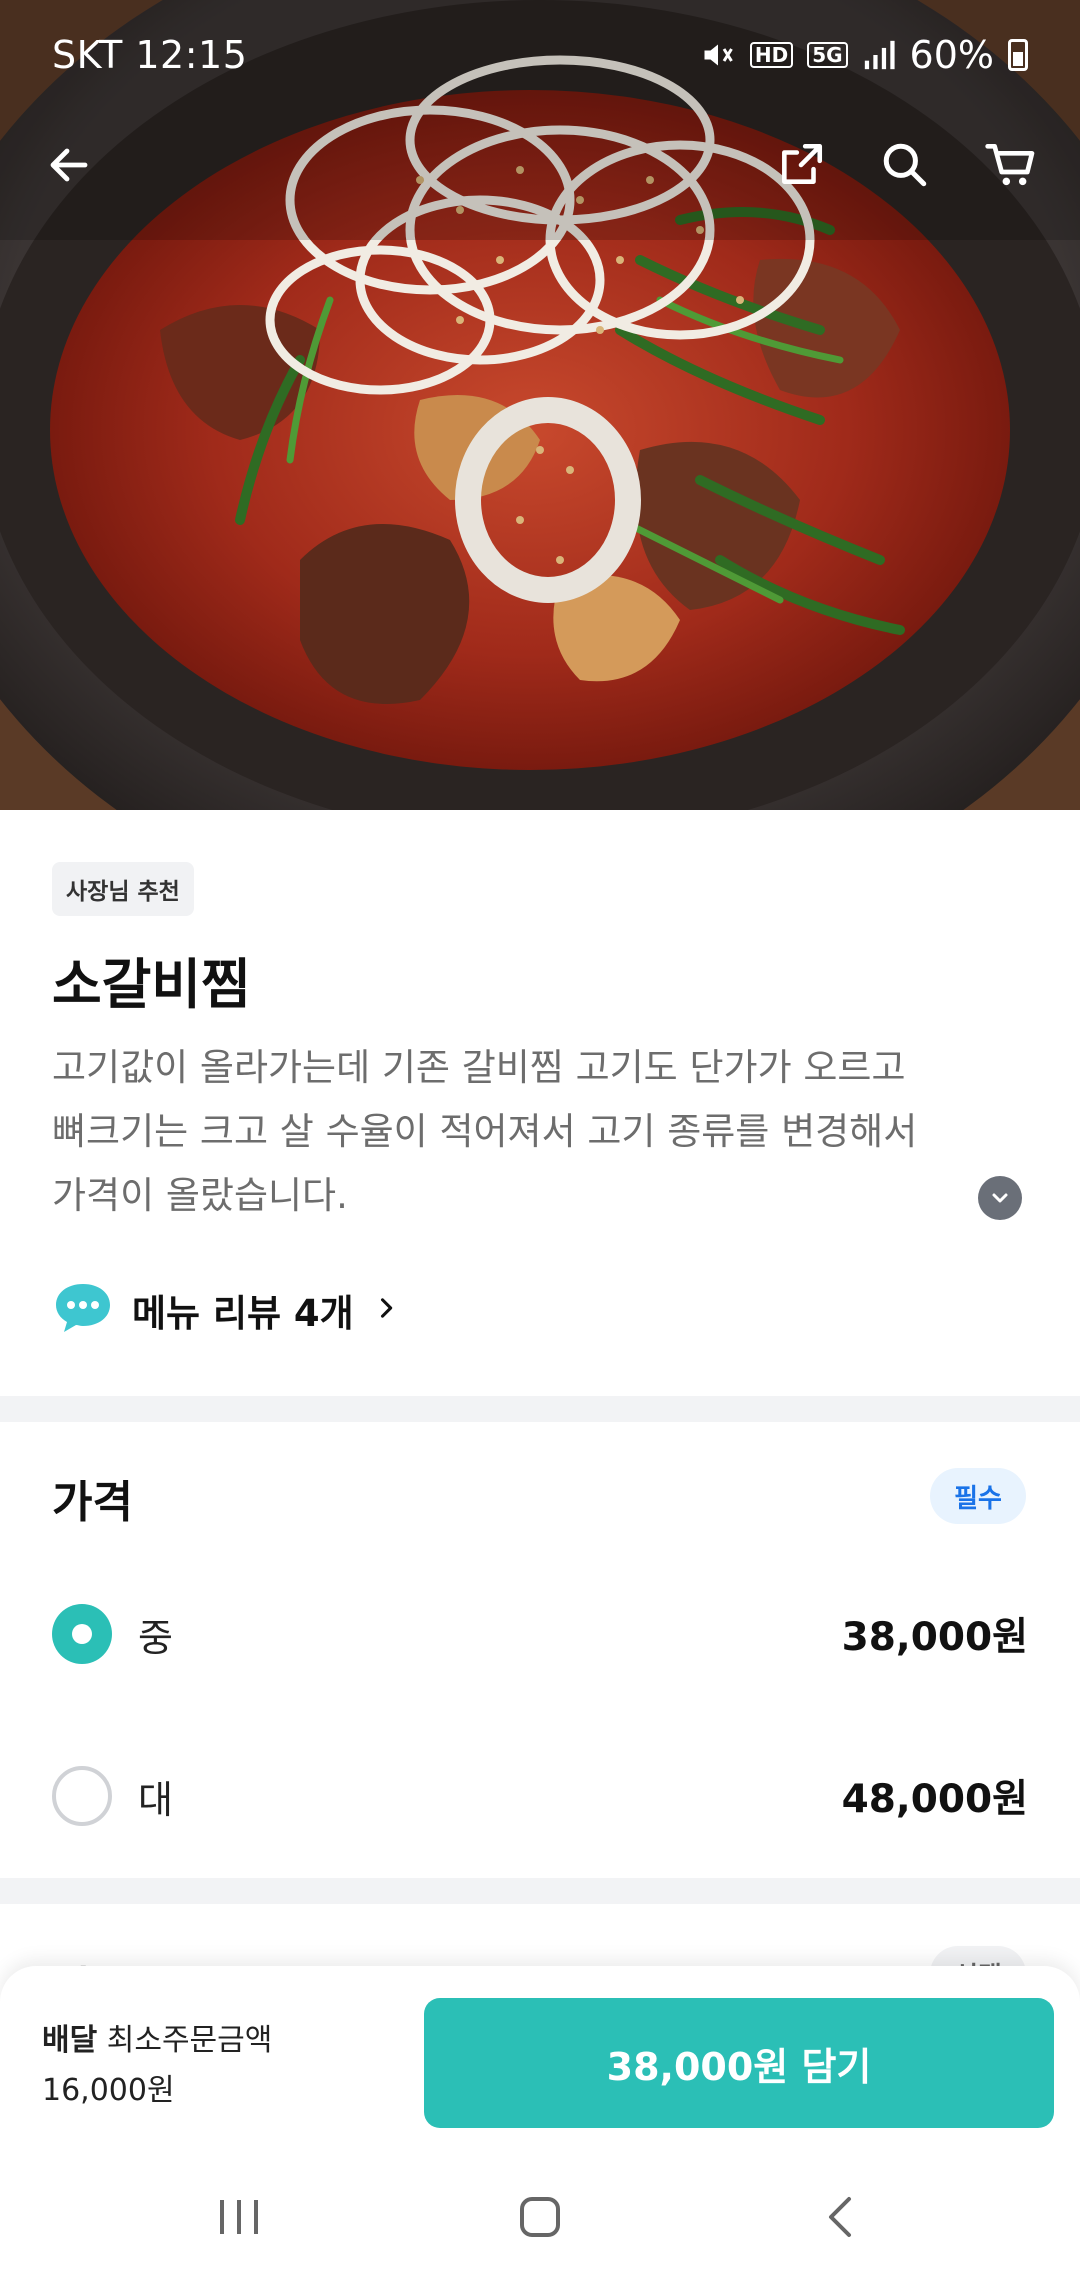 The image size is (1080, 2280). What do you see at coordinates (771, 55) in the screenshot?
I see `hd-voice-icon: HD` at bounding box center [771, 55].